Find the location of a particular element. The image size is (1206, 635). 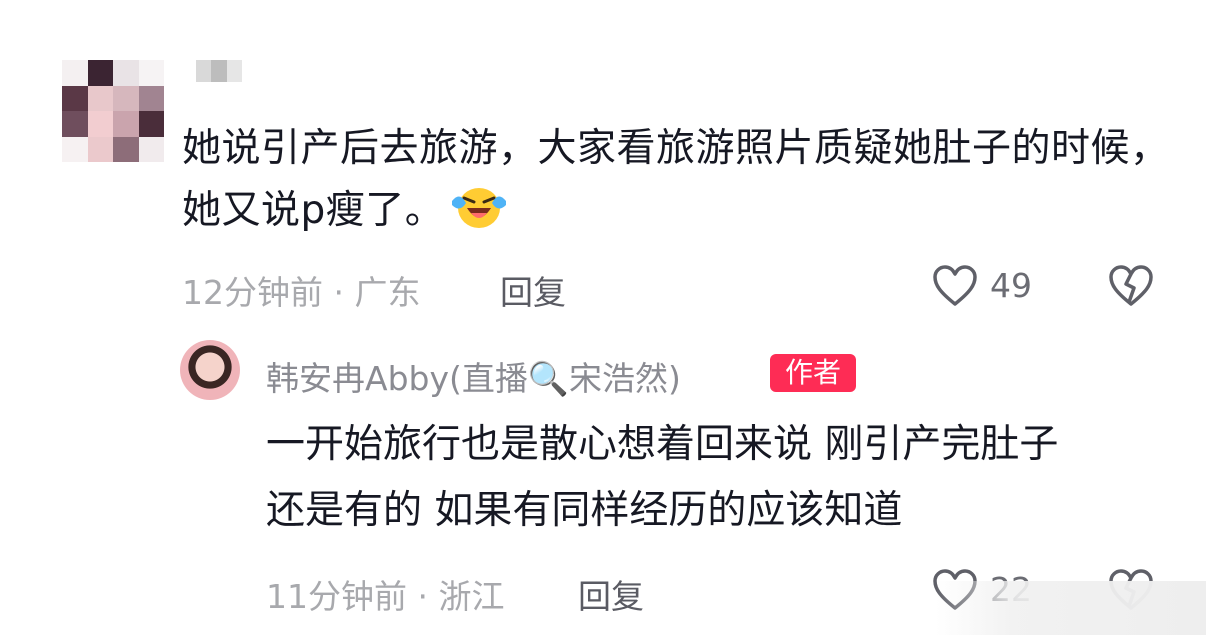

comment-location: 广东 is located at coordinates (387, 292).